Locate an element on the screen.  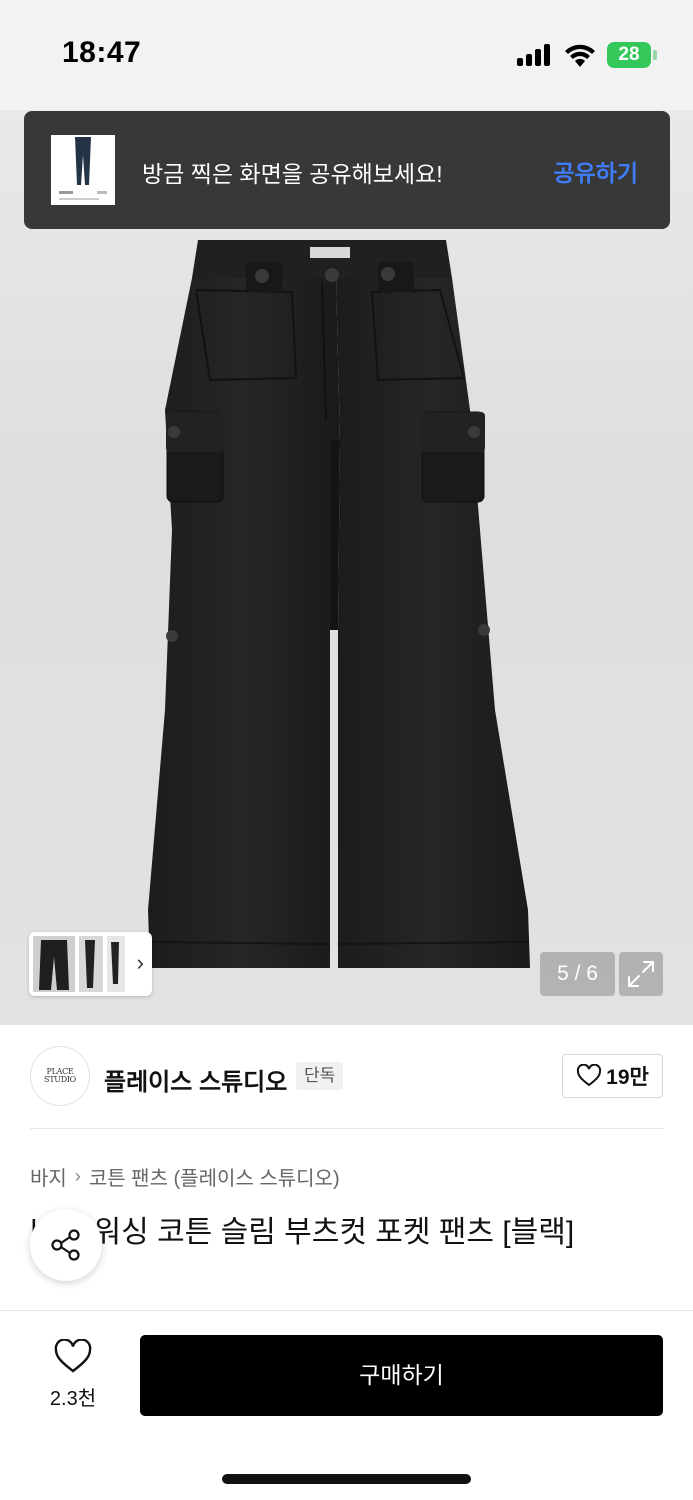
expand-icon is located at coordinates (641, 974).